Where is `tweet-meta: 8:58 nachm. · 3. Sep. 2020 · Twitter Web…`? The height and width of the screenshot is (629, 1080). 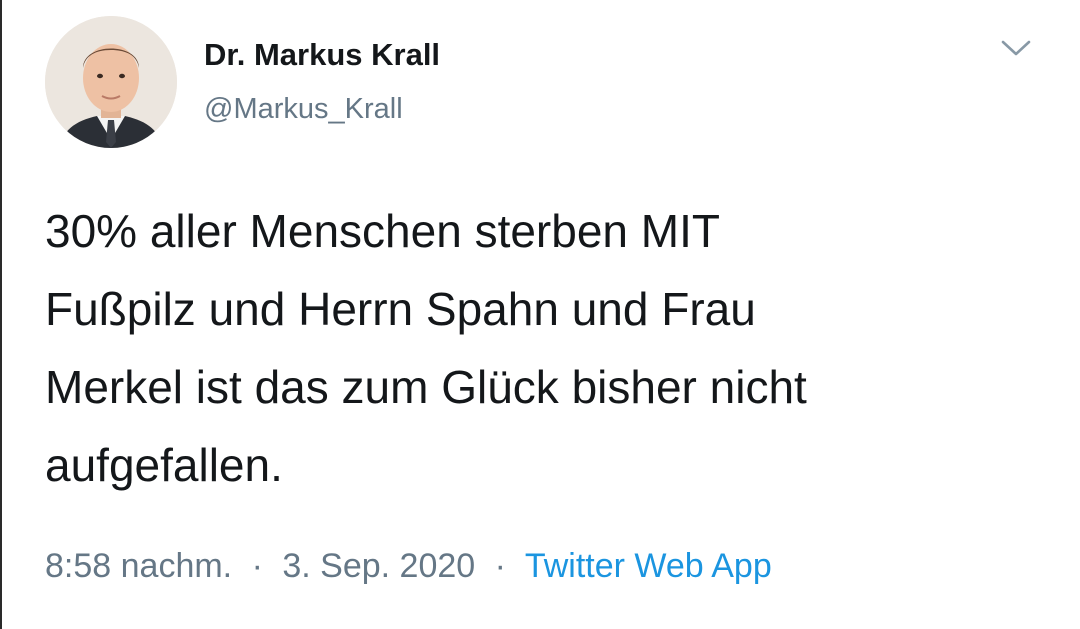 tweet-meta: 8:58 nachm. · 3. Sep. 2020 · Twitter Web… is located at coordinates (408, 566).